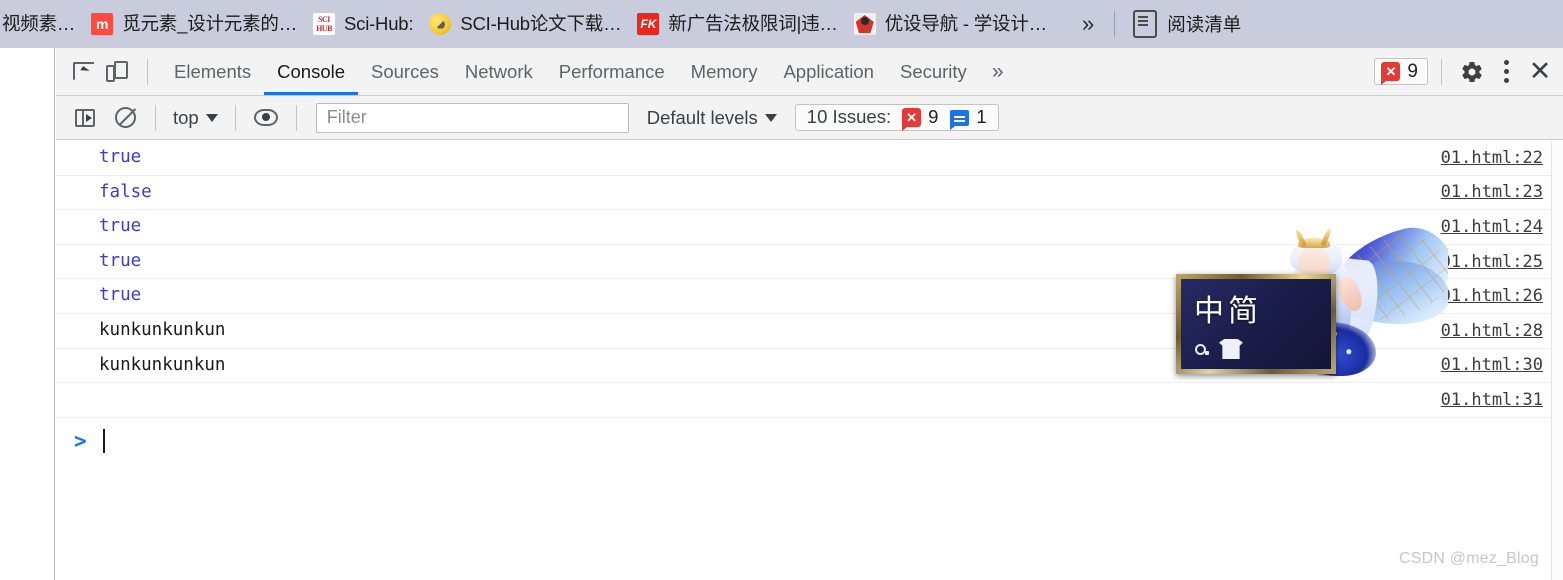 Image resolution: width=1563 pixels, height=580 pixels. Describe the element at coordinates (724, 71) in the screenshot. I see `tab-memory: Memory` at that location.